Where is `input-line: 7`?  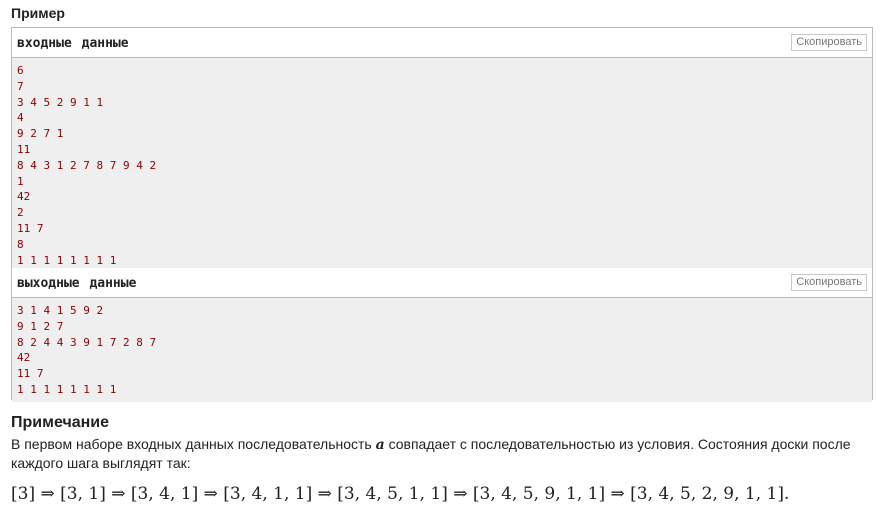
input-line: 7 is located at coordinates (20, 86).